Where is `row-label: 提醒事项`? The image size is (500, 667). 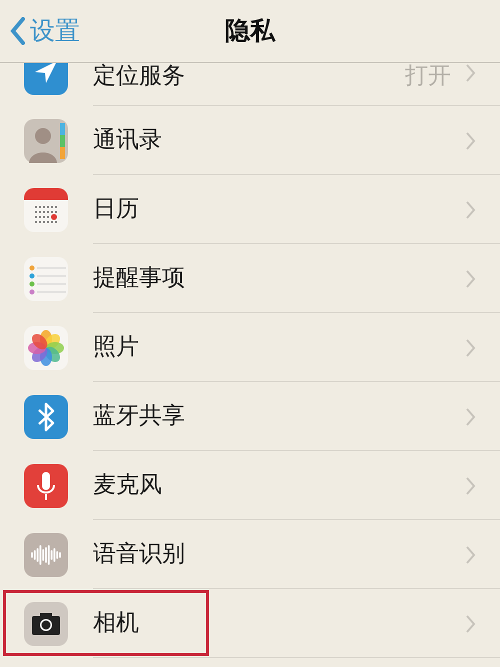 row-label: 提醒事项 is located at coordinates (139, 279).